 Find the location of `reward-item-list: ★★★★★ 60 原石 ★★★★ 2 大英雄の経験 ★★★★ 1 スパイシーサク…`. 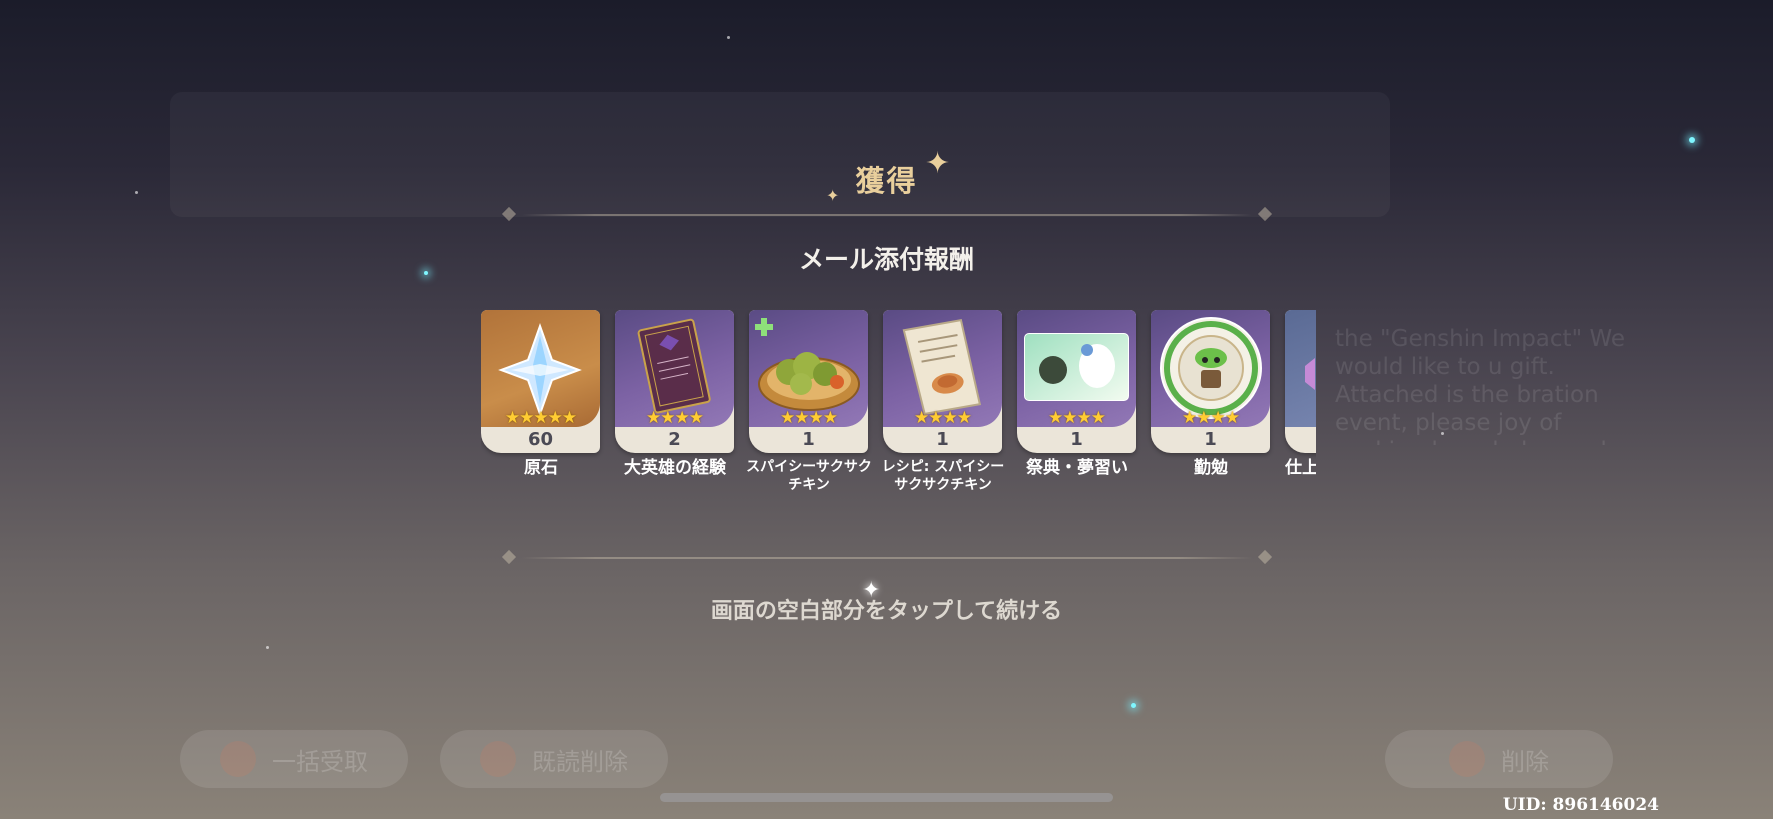

reward-item-list: ★★★★★ 60 原石 ★★★★ 2 大英雄の経験 ★★★★ 1 スパイシーサク… is located at coordinates (898, 406).